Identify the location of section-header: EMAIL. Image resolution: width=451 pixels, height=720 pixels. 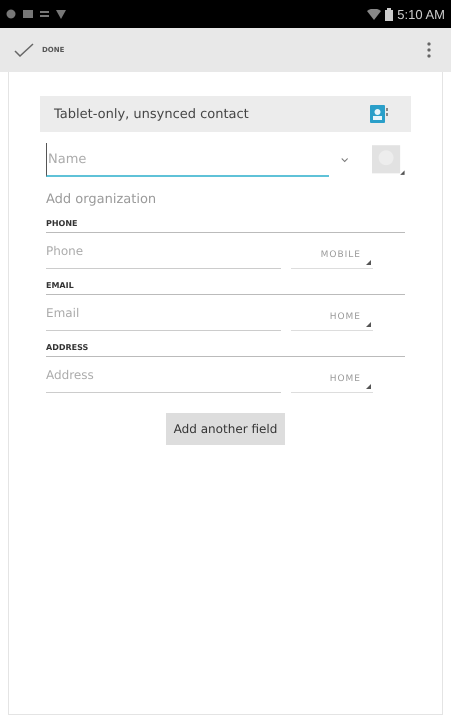
(225, 288).